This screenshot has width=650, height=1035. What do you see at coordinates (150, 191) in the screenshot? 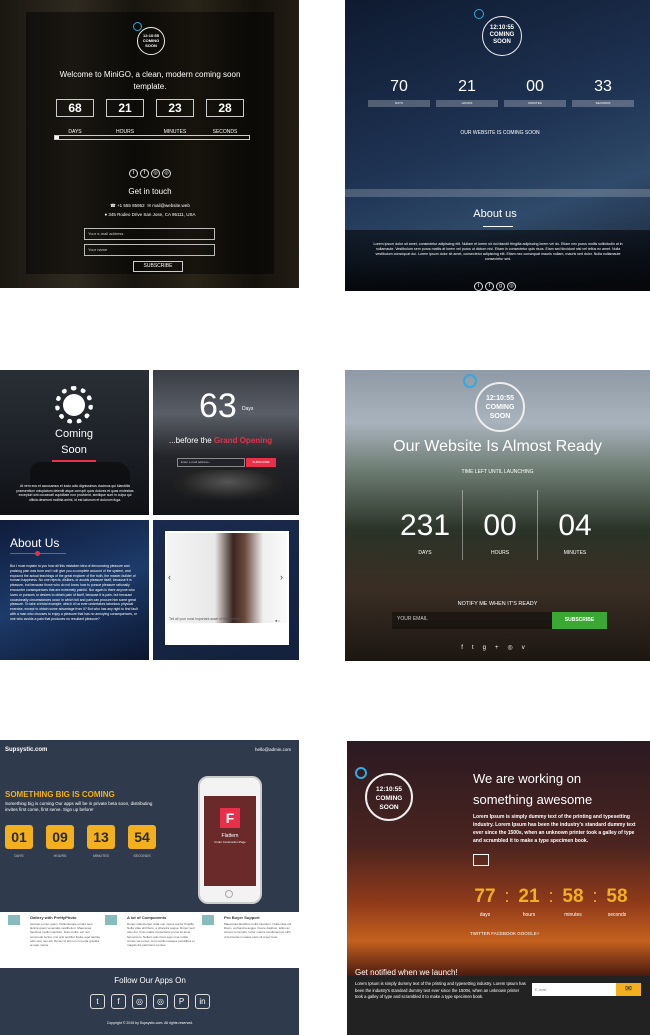
I see `get-in-touch: Get in touch` at bounding box center [150, 191].